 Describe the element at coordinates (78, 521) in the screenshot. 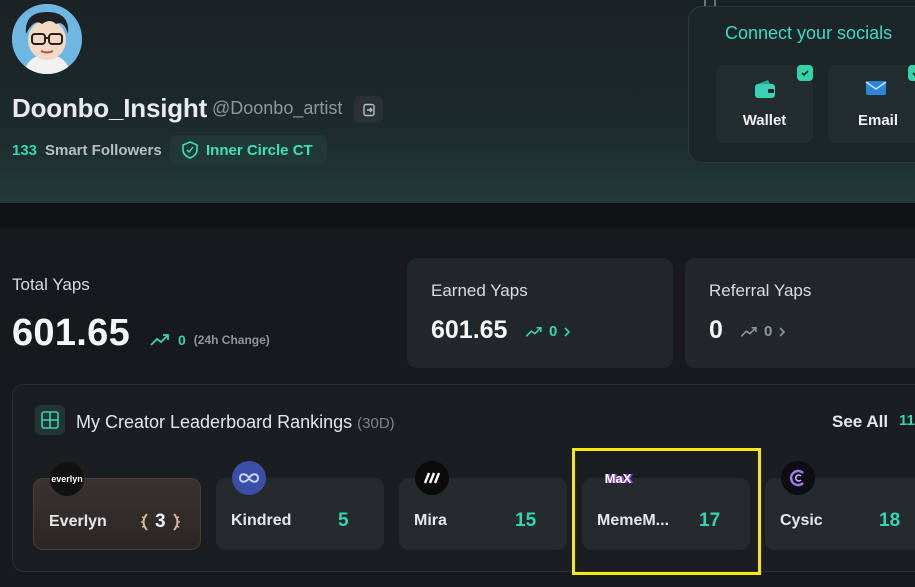

I see `leaderboard-item-name: Everlyn` at that location.